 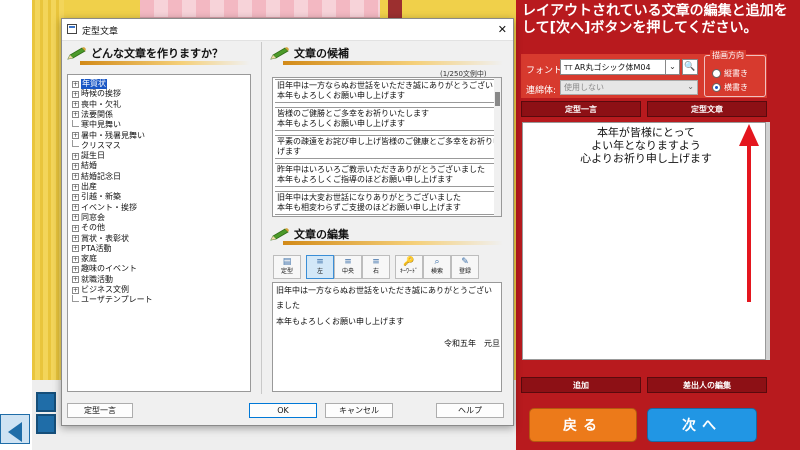 I want to click on direction-title: 描画方向, so click(x=728, y=55).